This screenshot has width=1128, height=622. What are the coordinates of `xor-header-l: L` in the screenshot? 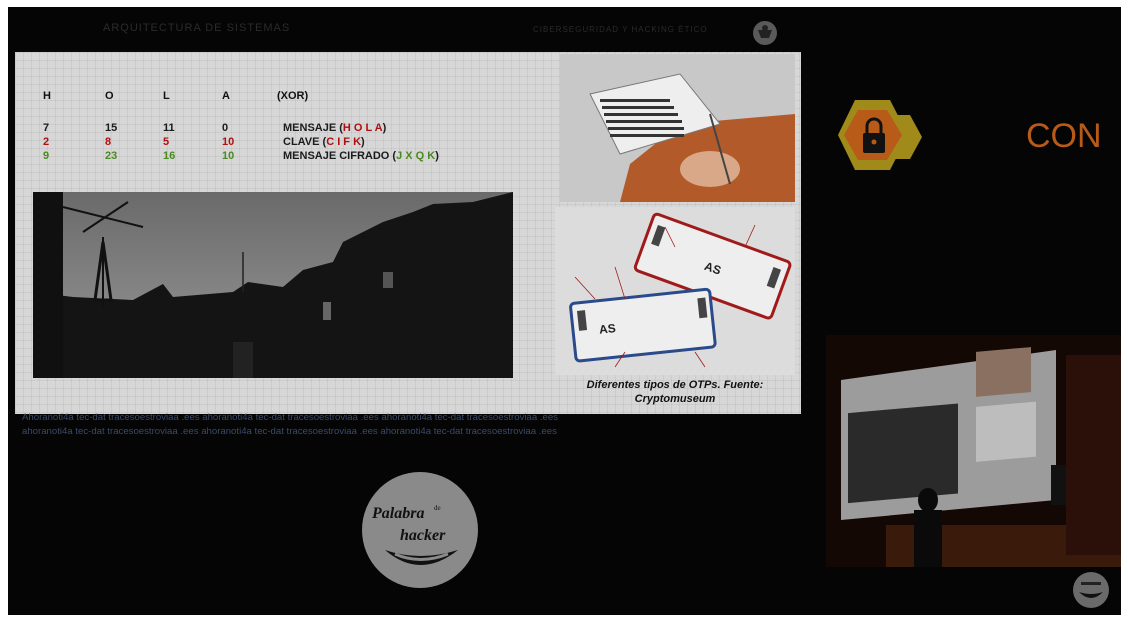 It's located at (166, 96).